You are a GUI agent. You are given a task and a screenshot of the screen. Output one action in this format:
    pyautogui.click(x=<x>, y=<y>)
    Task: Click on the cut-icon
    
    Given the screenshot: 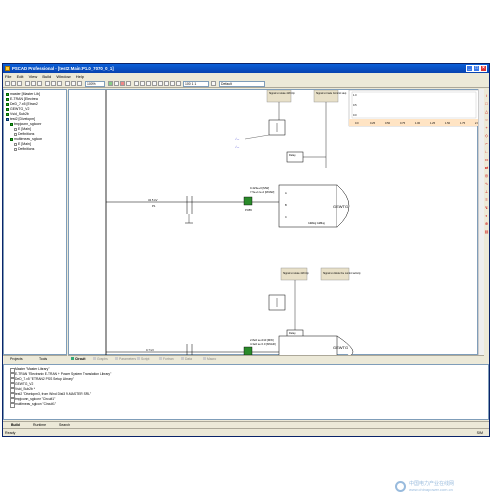 What is the action you would take?
    pyautogui.click(x=27, y=83)
    